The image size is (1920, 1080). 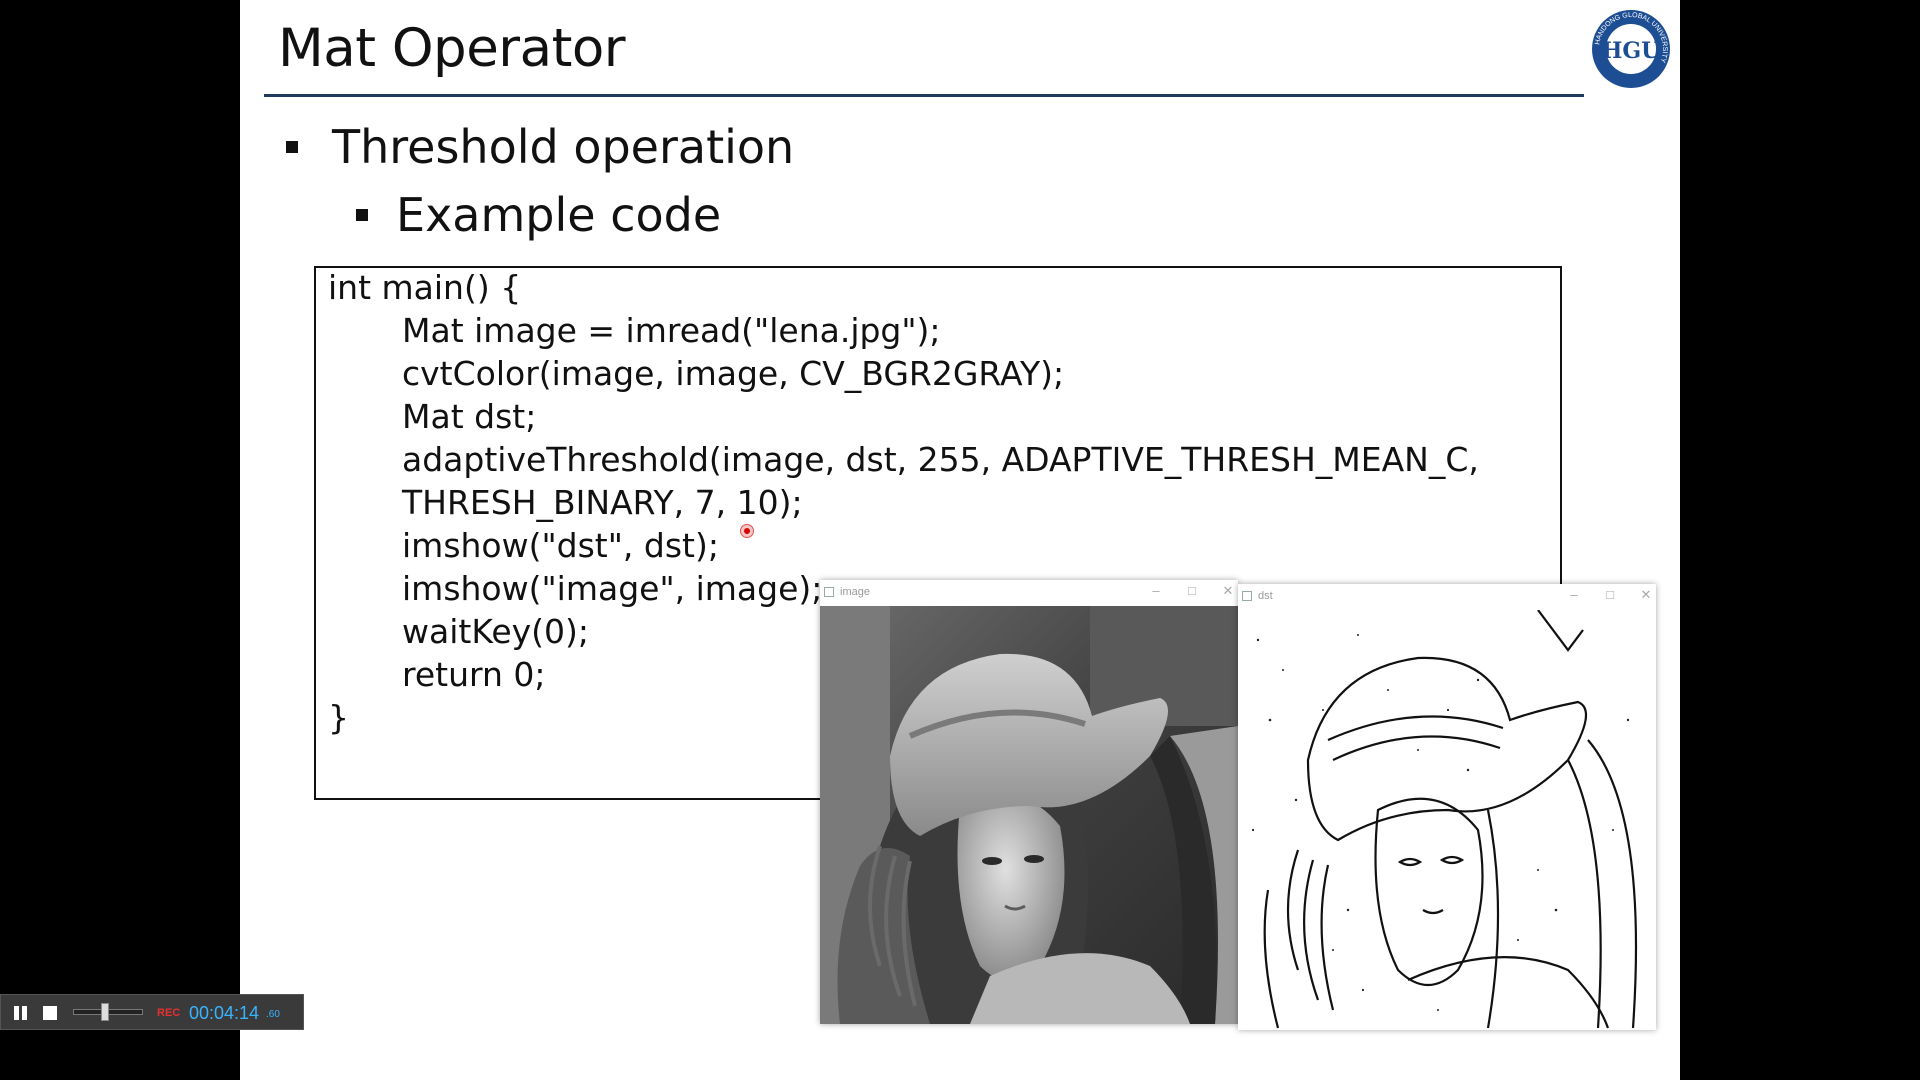 What do you see at coordinates (224, 1013) in the screenshot?
I see `recording-time: 00:04:14` at bounding box center [224, 1013].